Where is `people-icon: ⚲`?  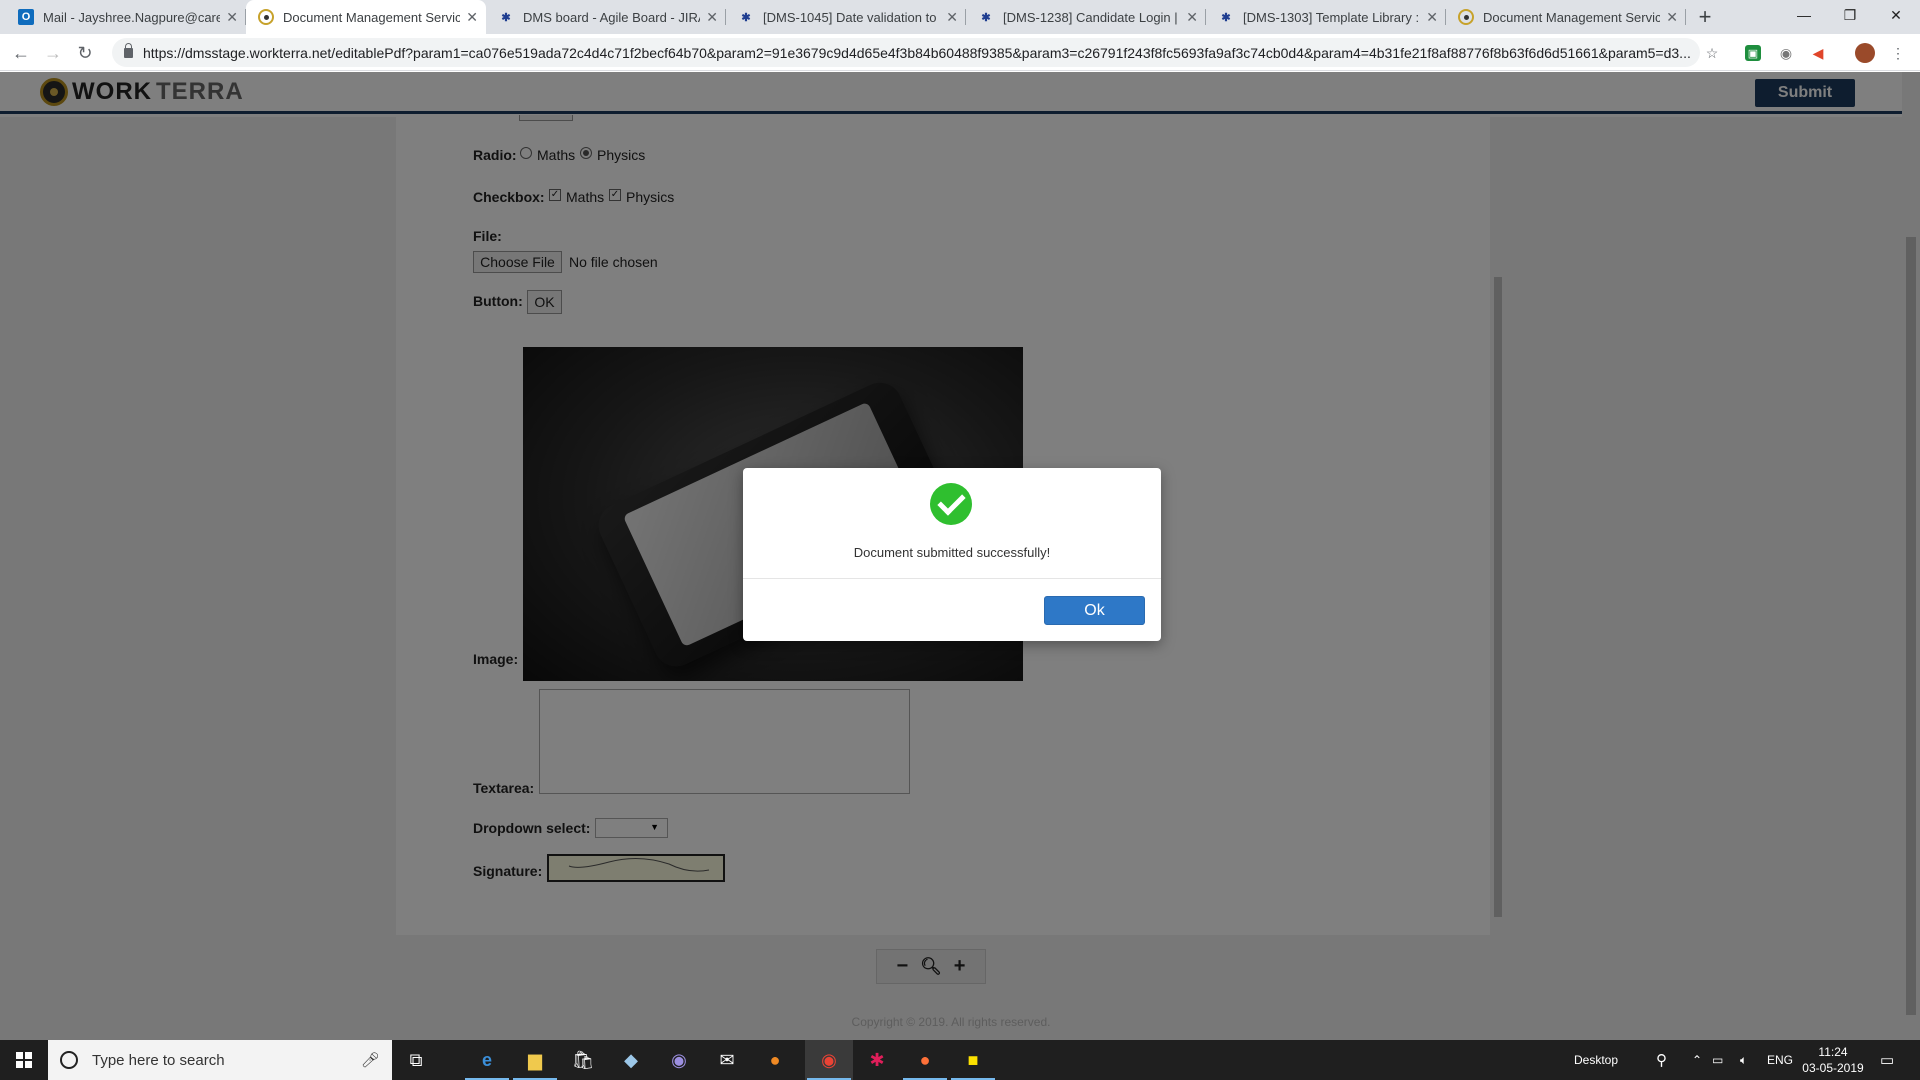 people-icon: ⚲ is located at coordinates (1661, 1060).